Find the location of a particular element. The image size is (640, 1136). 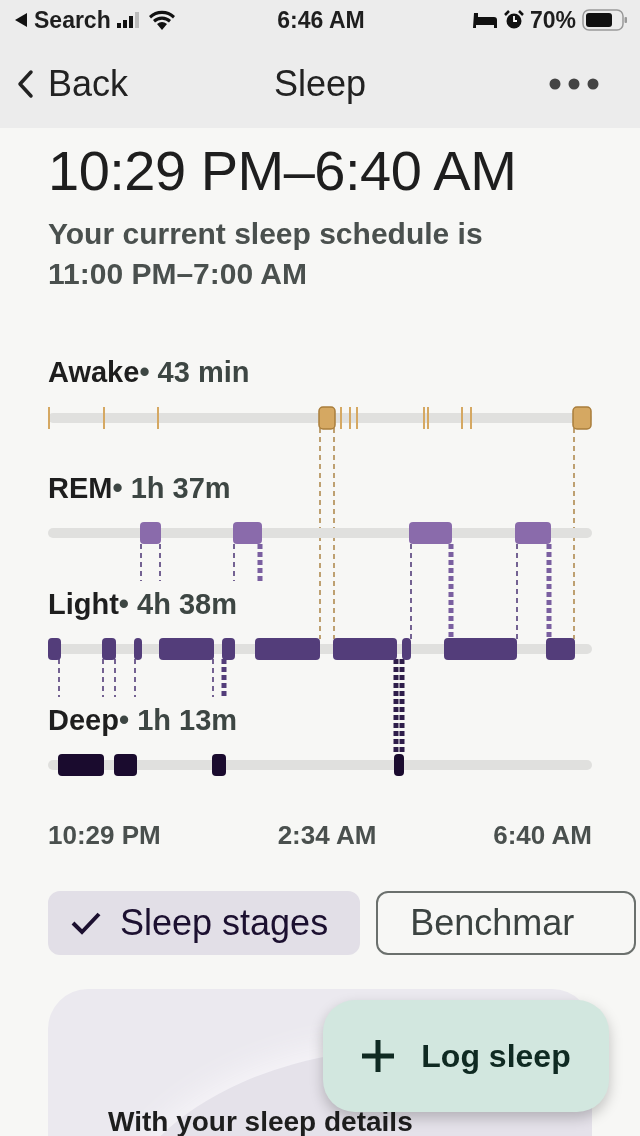

bed-icon is located at coordinates (484, 20).